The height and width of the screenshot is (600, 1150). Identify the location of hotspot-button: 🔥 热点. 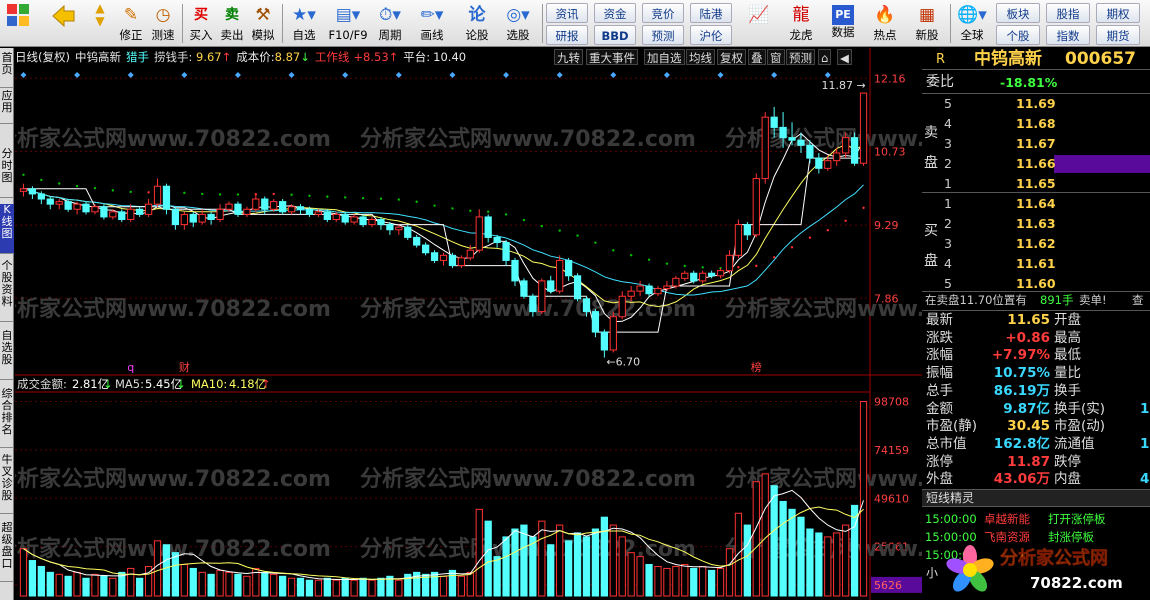
(885, 23).